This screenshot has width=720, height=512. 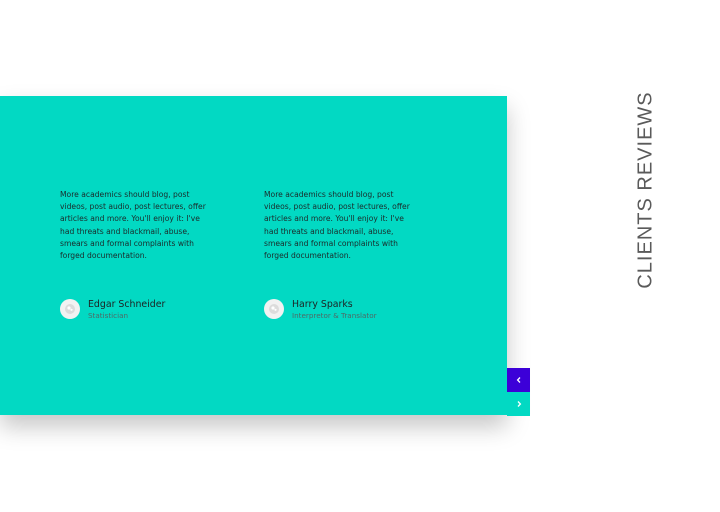 I want to click on author-meta: Edgar Schneider Statistician, so click(x=126, y=310).